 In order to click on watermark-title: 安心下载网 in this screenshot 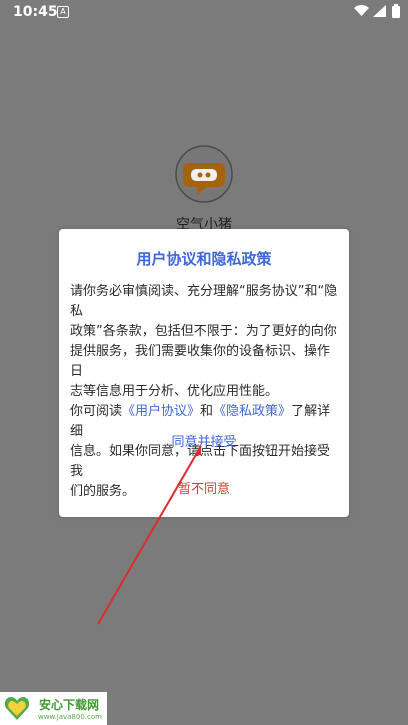, I will do `click(69, 705)`.